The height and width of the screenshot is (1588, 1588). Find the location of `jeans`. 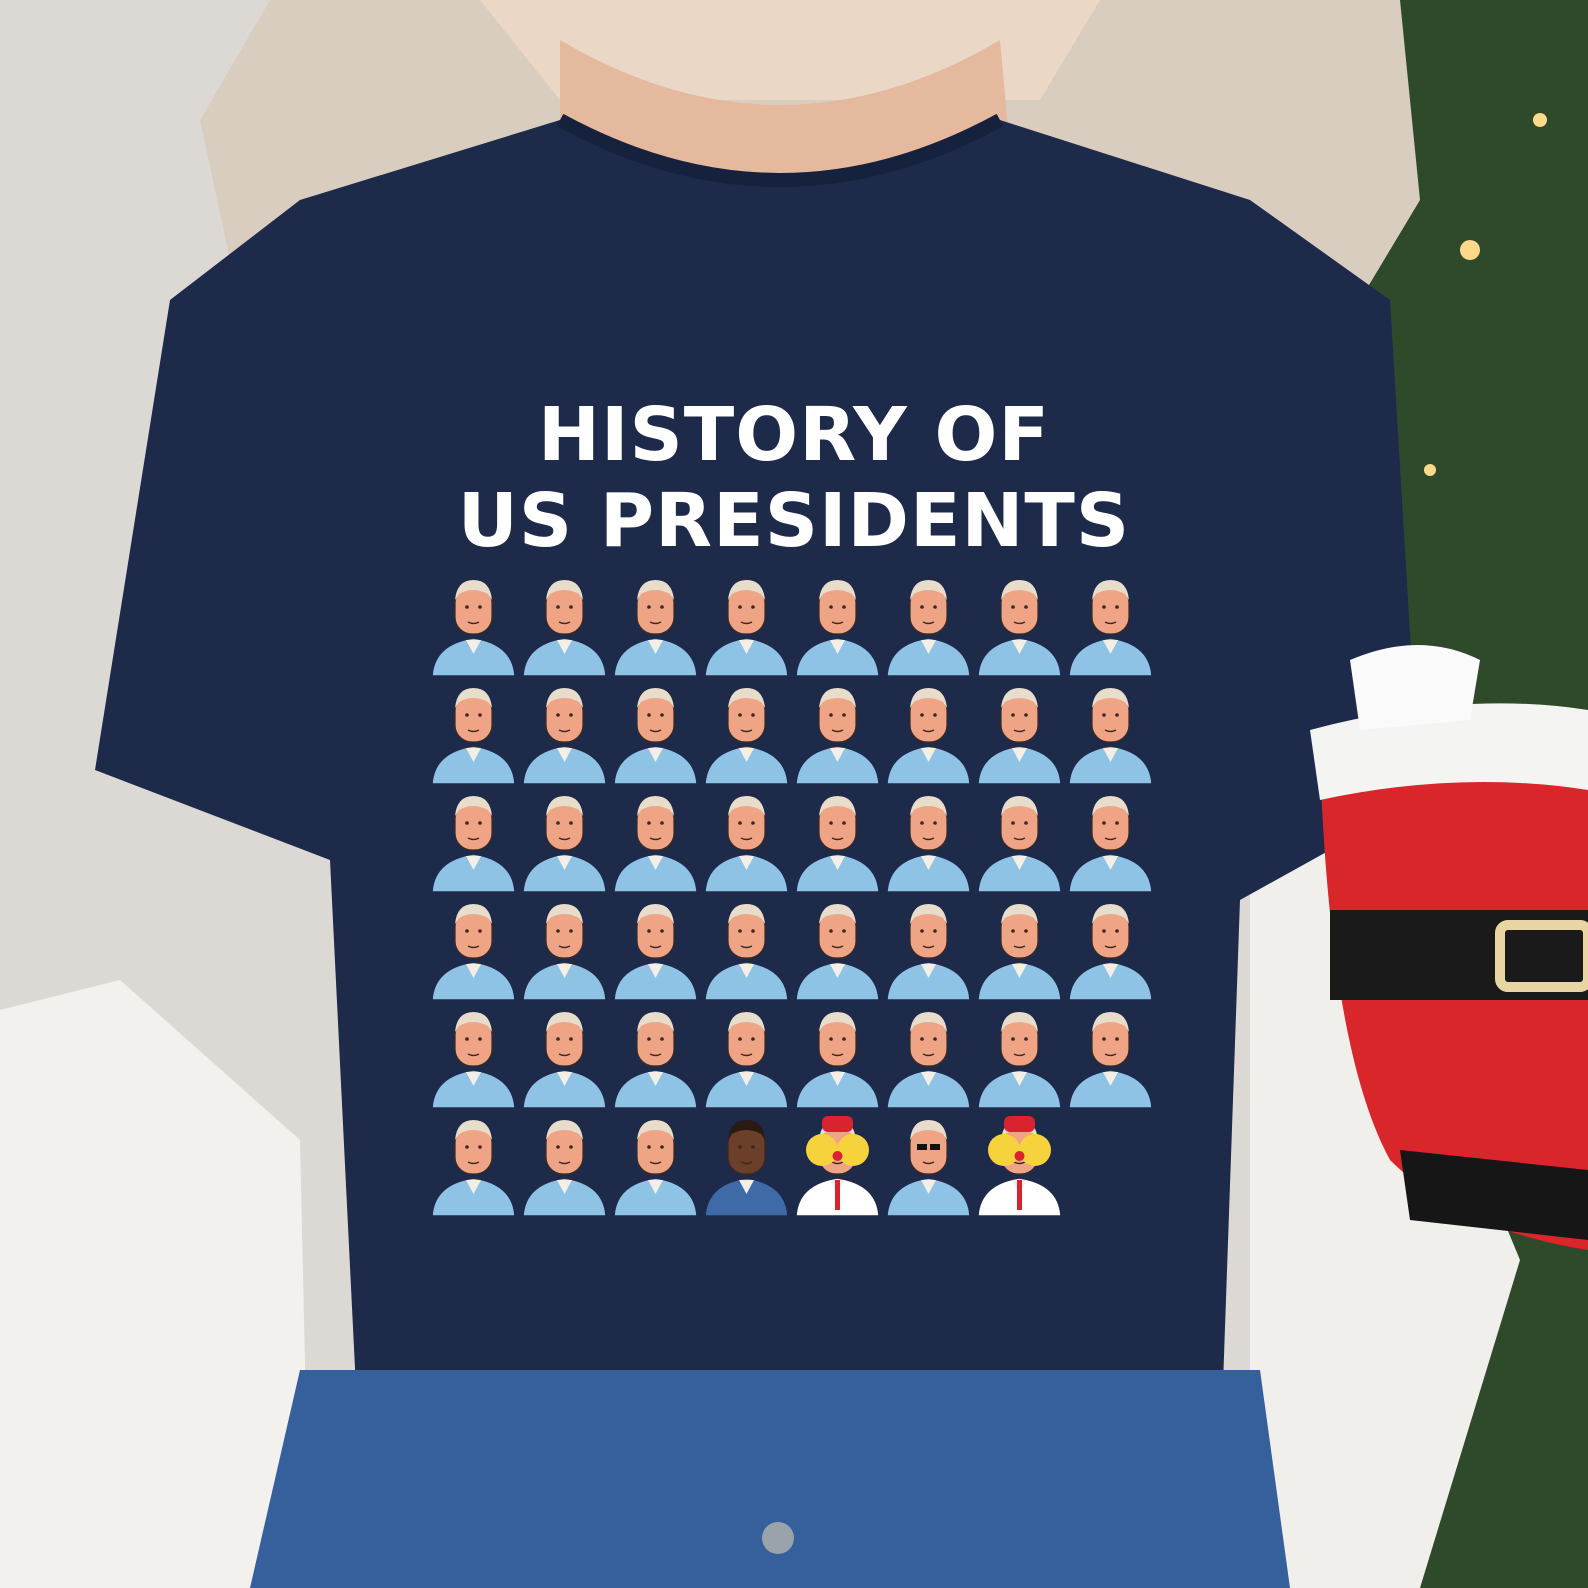

jeans is located at coordinates (770, 1479).